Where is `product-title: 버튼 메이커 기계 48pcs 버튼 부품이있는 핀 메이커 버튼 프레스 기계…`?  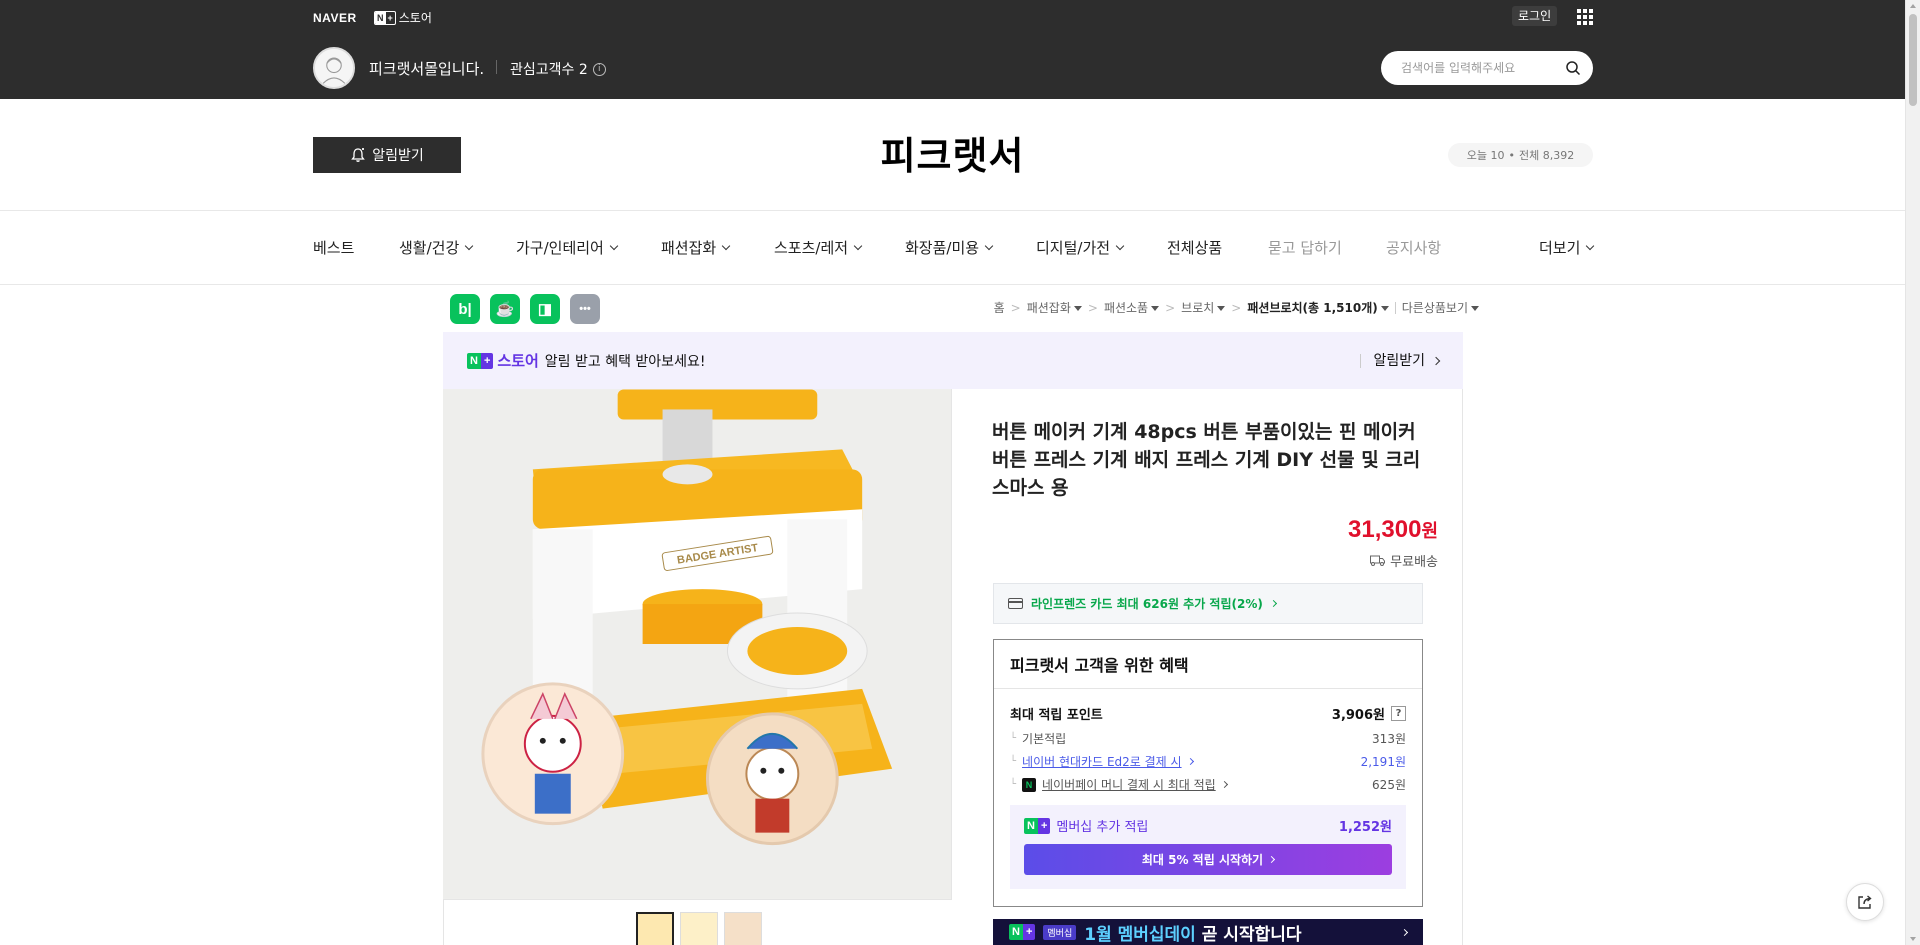
product-title: 버튼 메이커 기계 48pcs 버튼 부품이있는 핀 메이커 버튼 프레스 기계… is located at coordinates (1206, 460).